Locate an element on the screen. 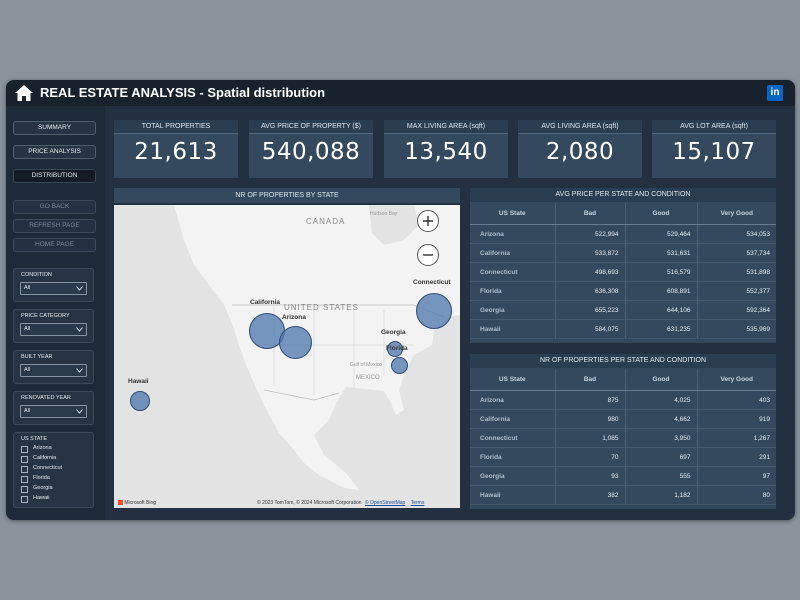 The width and height of the screenshot is (800, 600). table-cell: Connecticut is located at coordinates (513, 438).